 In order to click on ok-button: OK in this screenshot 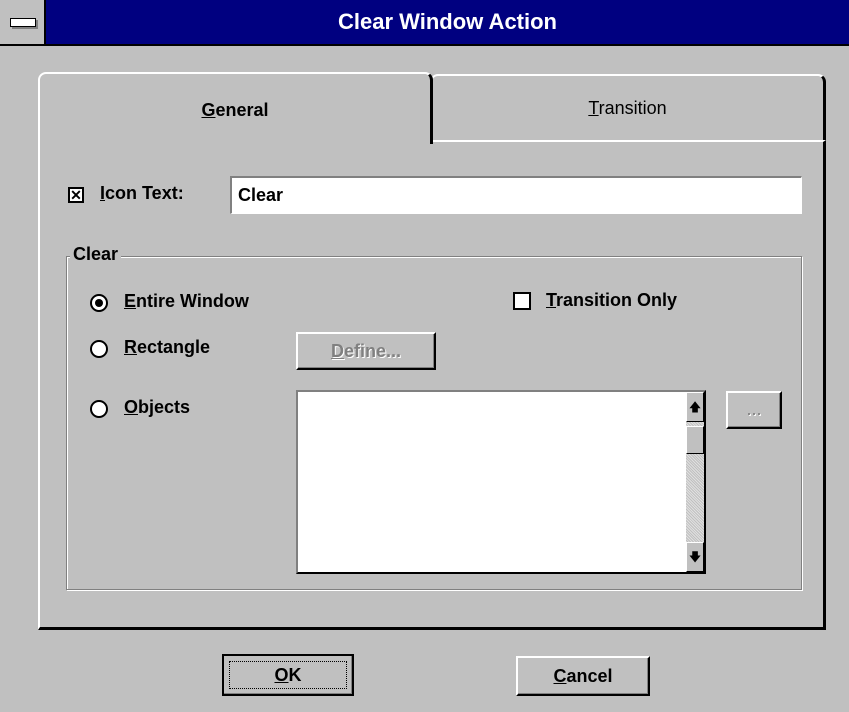, I will do `click(288, 675)`.